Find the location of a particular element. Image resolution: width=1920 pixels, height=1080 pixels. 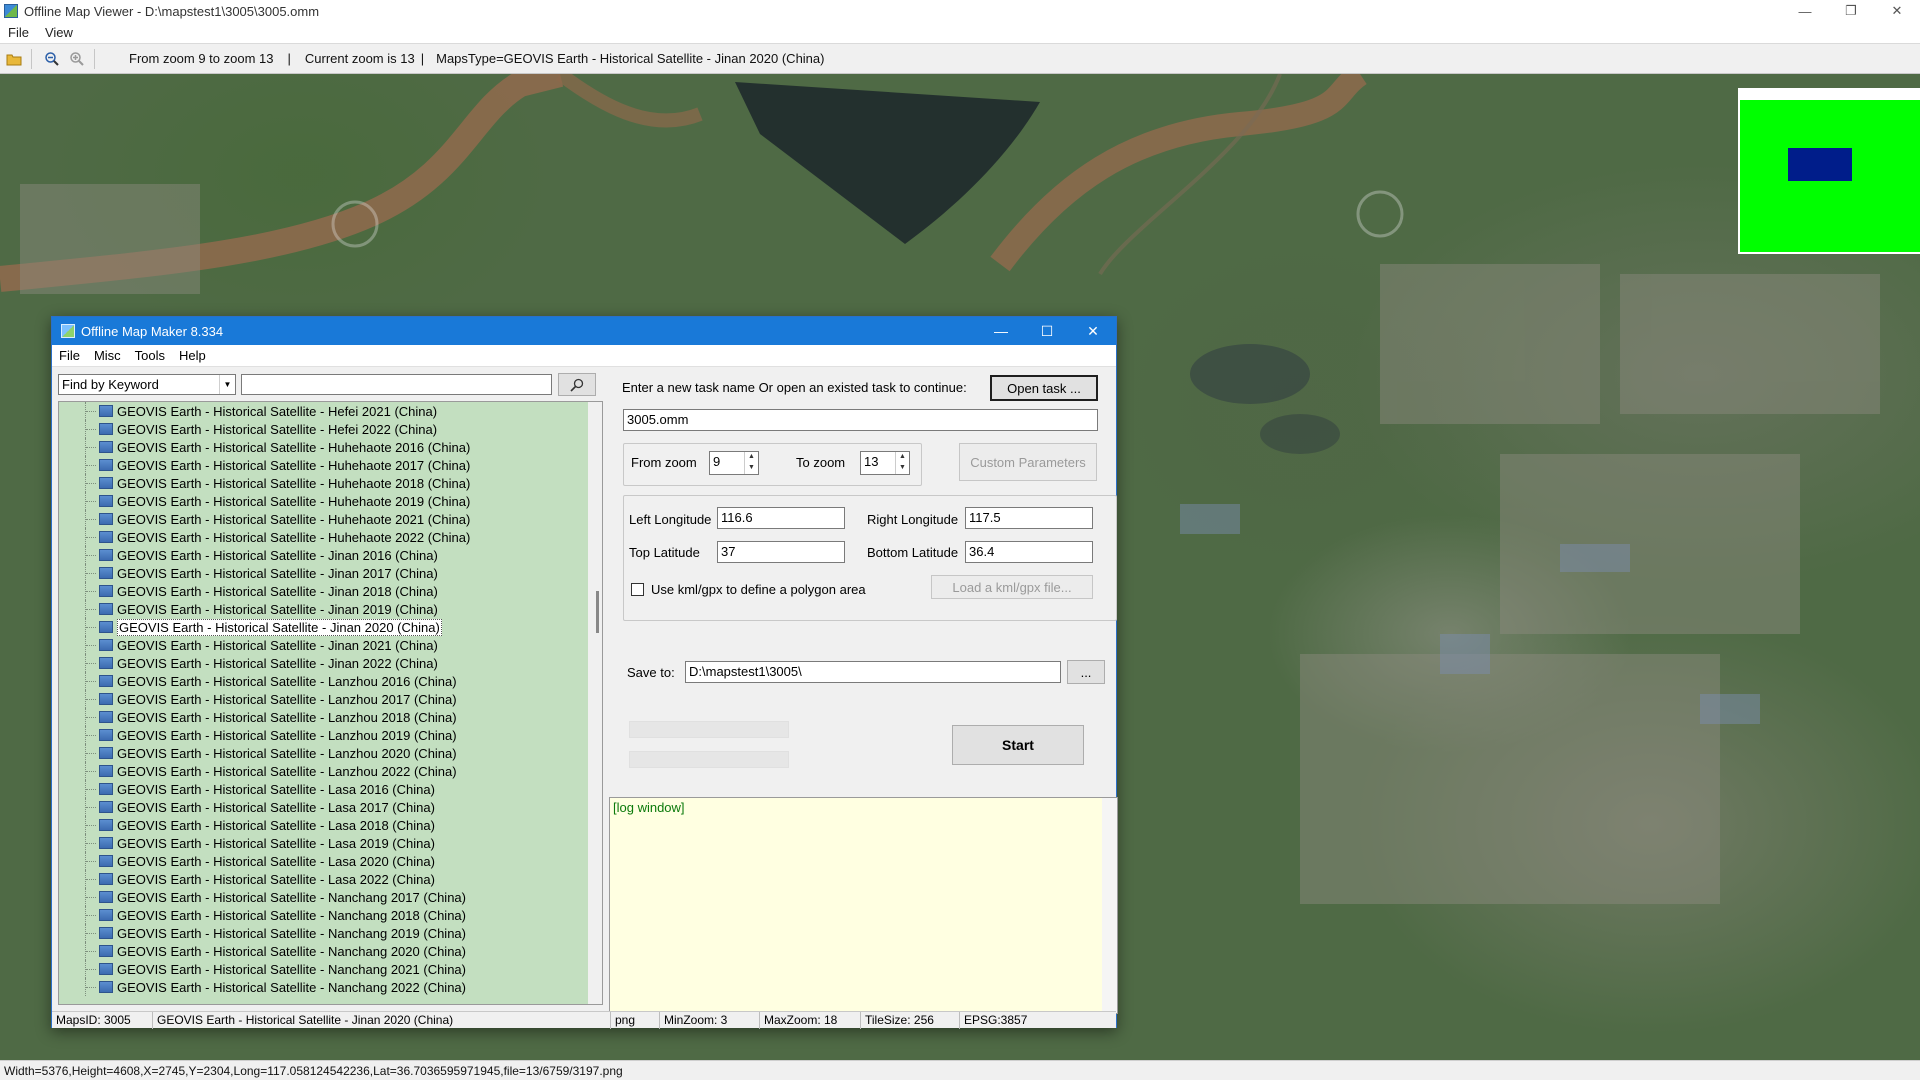

open-folder-icon is located at coordinates (14, 59).